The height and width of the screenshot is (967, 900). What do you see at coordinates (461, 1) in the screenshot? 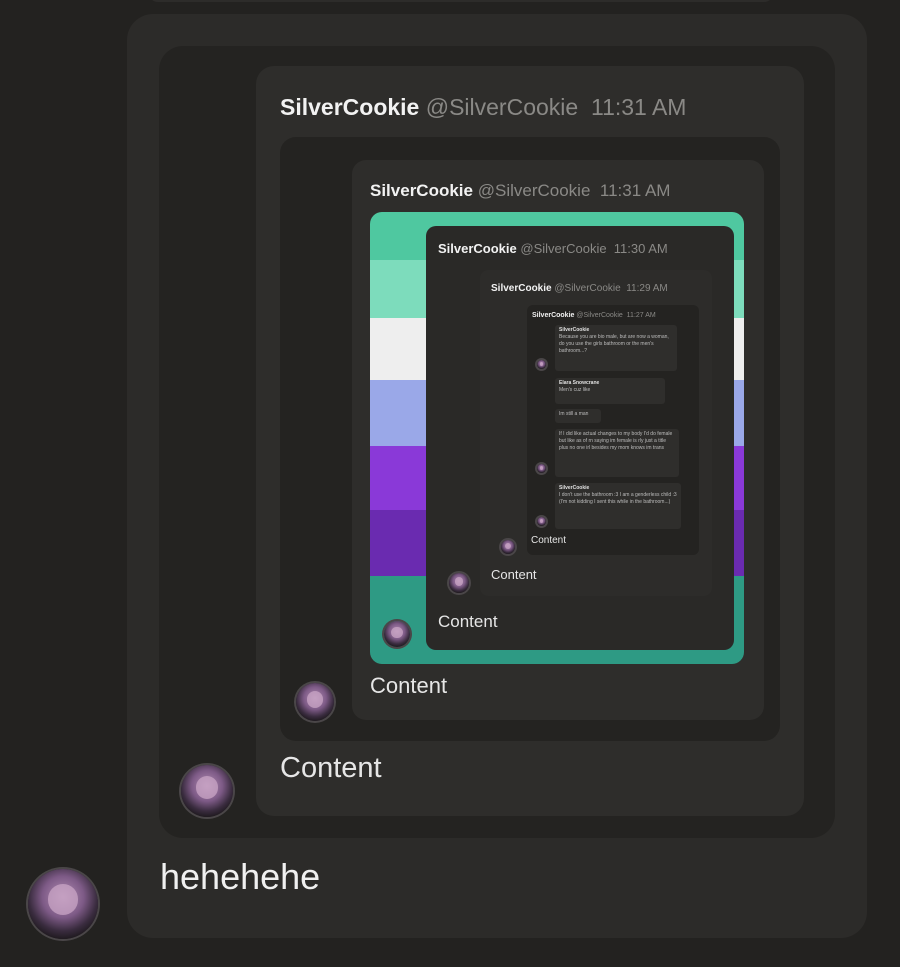
I see `previous-message-card` at bounding box center [461, 1].